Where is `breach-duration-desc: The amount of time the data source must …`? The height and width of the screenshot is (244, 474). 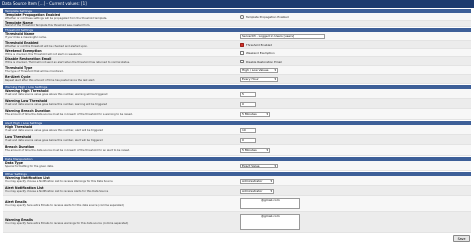 breach-duration-desc: The amount of time the data source must … is located at coordinates (68, 150).